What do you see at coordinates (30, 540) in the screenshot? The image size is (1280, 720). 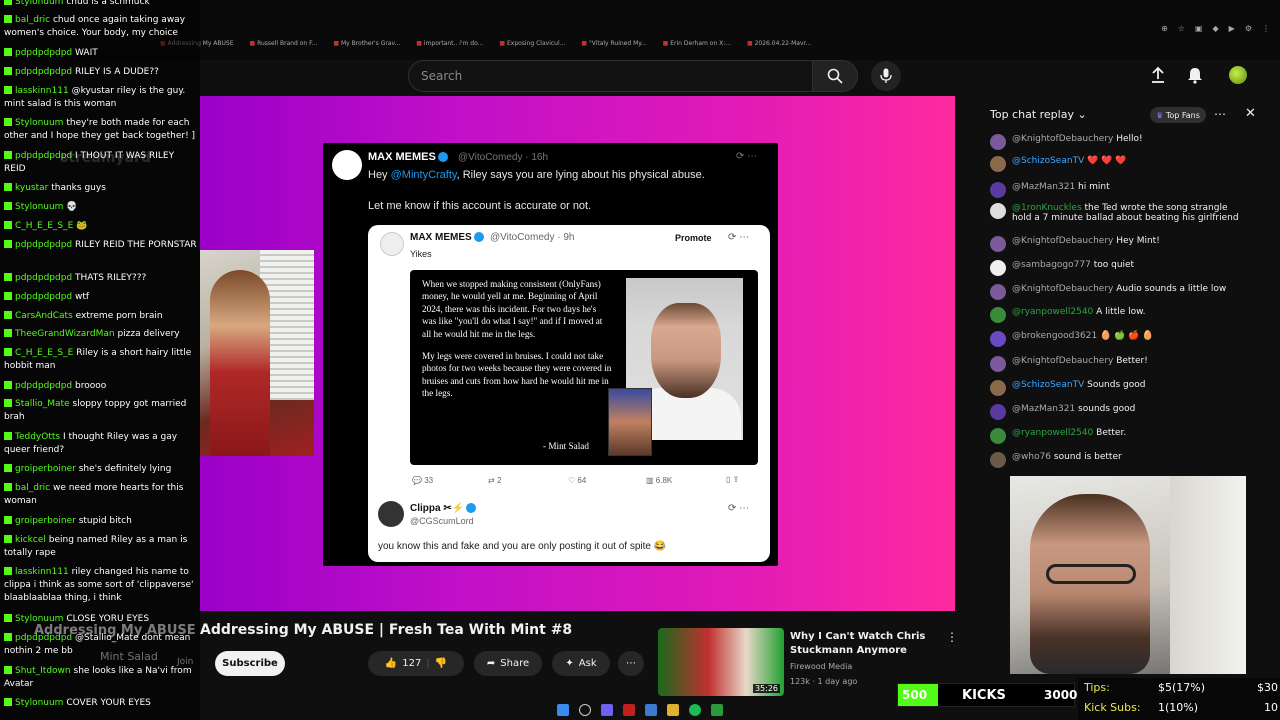 I see `kick-chat-user: kickcel` at bounding box center [30, 540].